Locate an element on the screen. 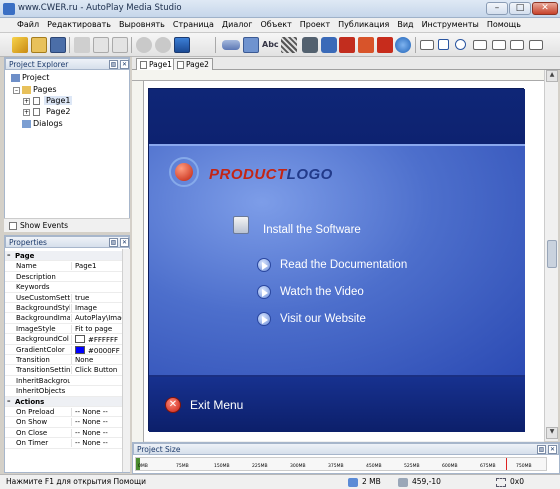 The height and width of the screenshot is (489, 560). undo-icon is located at coordinates (144, 45).